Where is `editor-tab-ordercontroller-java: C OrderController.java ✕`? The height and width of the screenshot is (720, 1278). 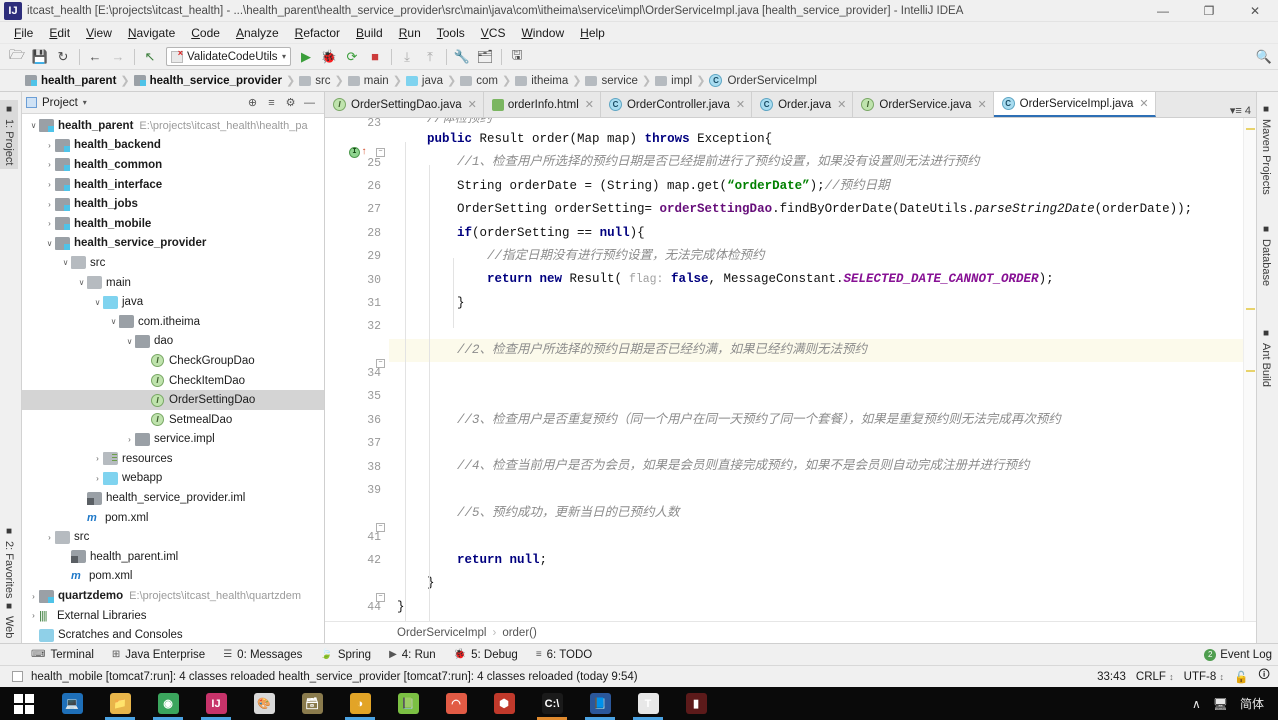 editor-tab-ordercontroller-java: C OrderController.java ✕ is located at coordinates (676, 104).